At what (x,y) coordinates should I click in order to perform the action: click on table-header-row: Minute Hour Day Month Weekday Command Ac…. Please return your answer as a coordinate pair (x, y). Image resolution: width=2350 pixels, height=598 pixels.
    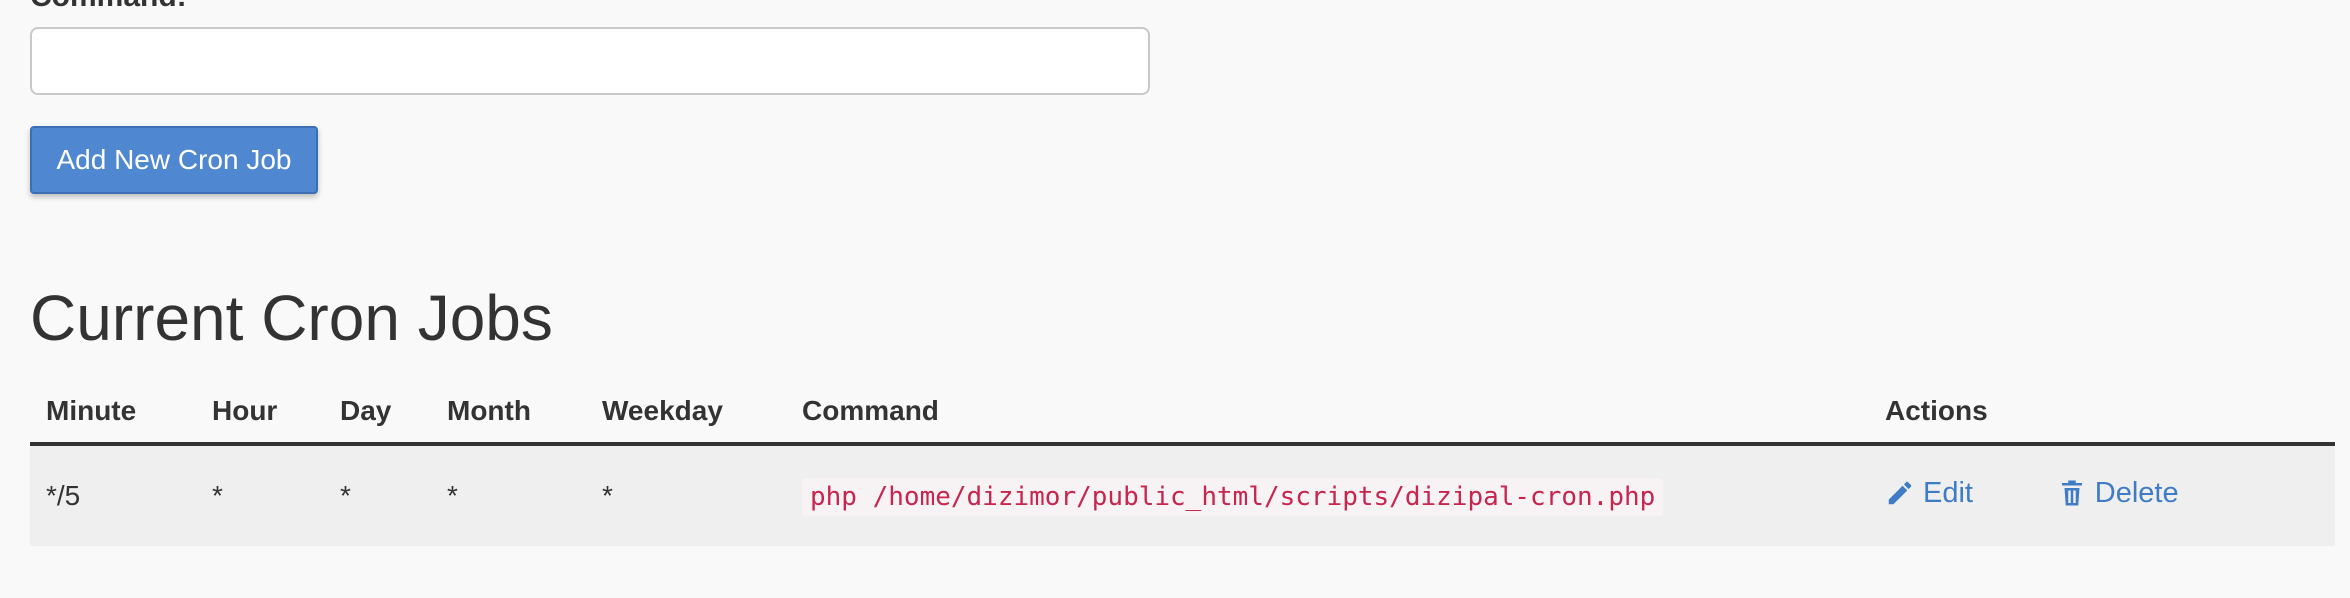
    Looking at the image, I should click on (1182, 413).